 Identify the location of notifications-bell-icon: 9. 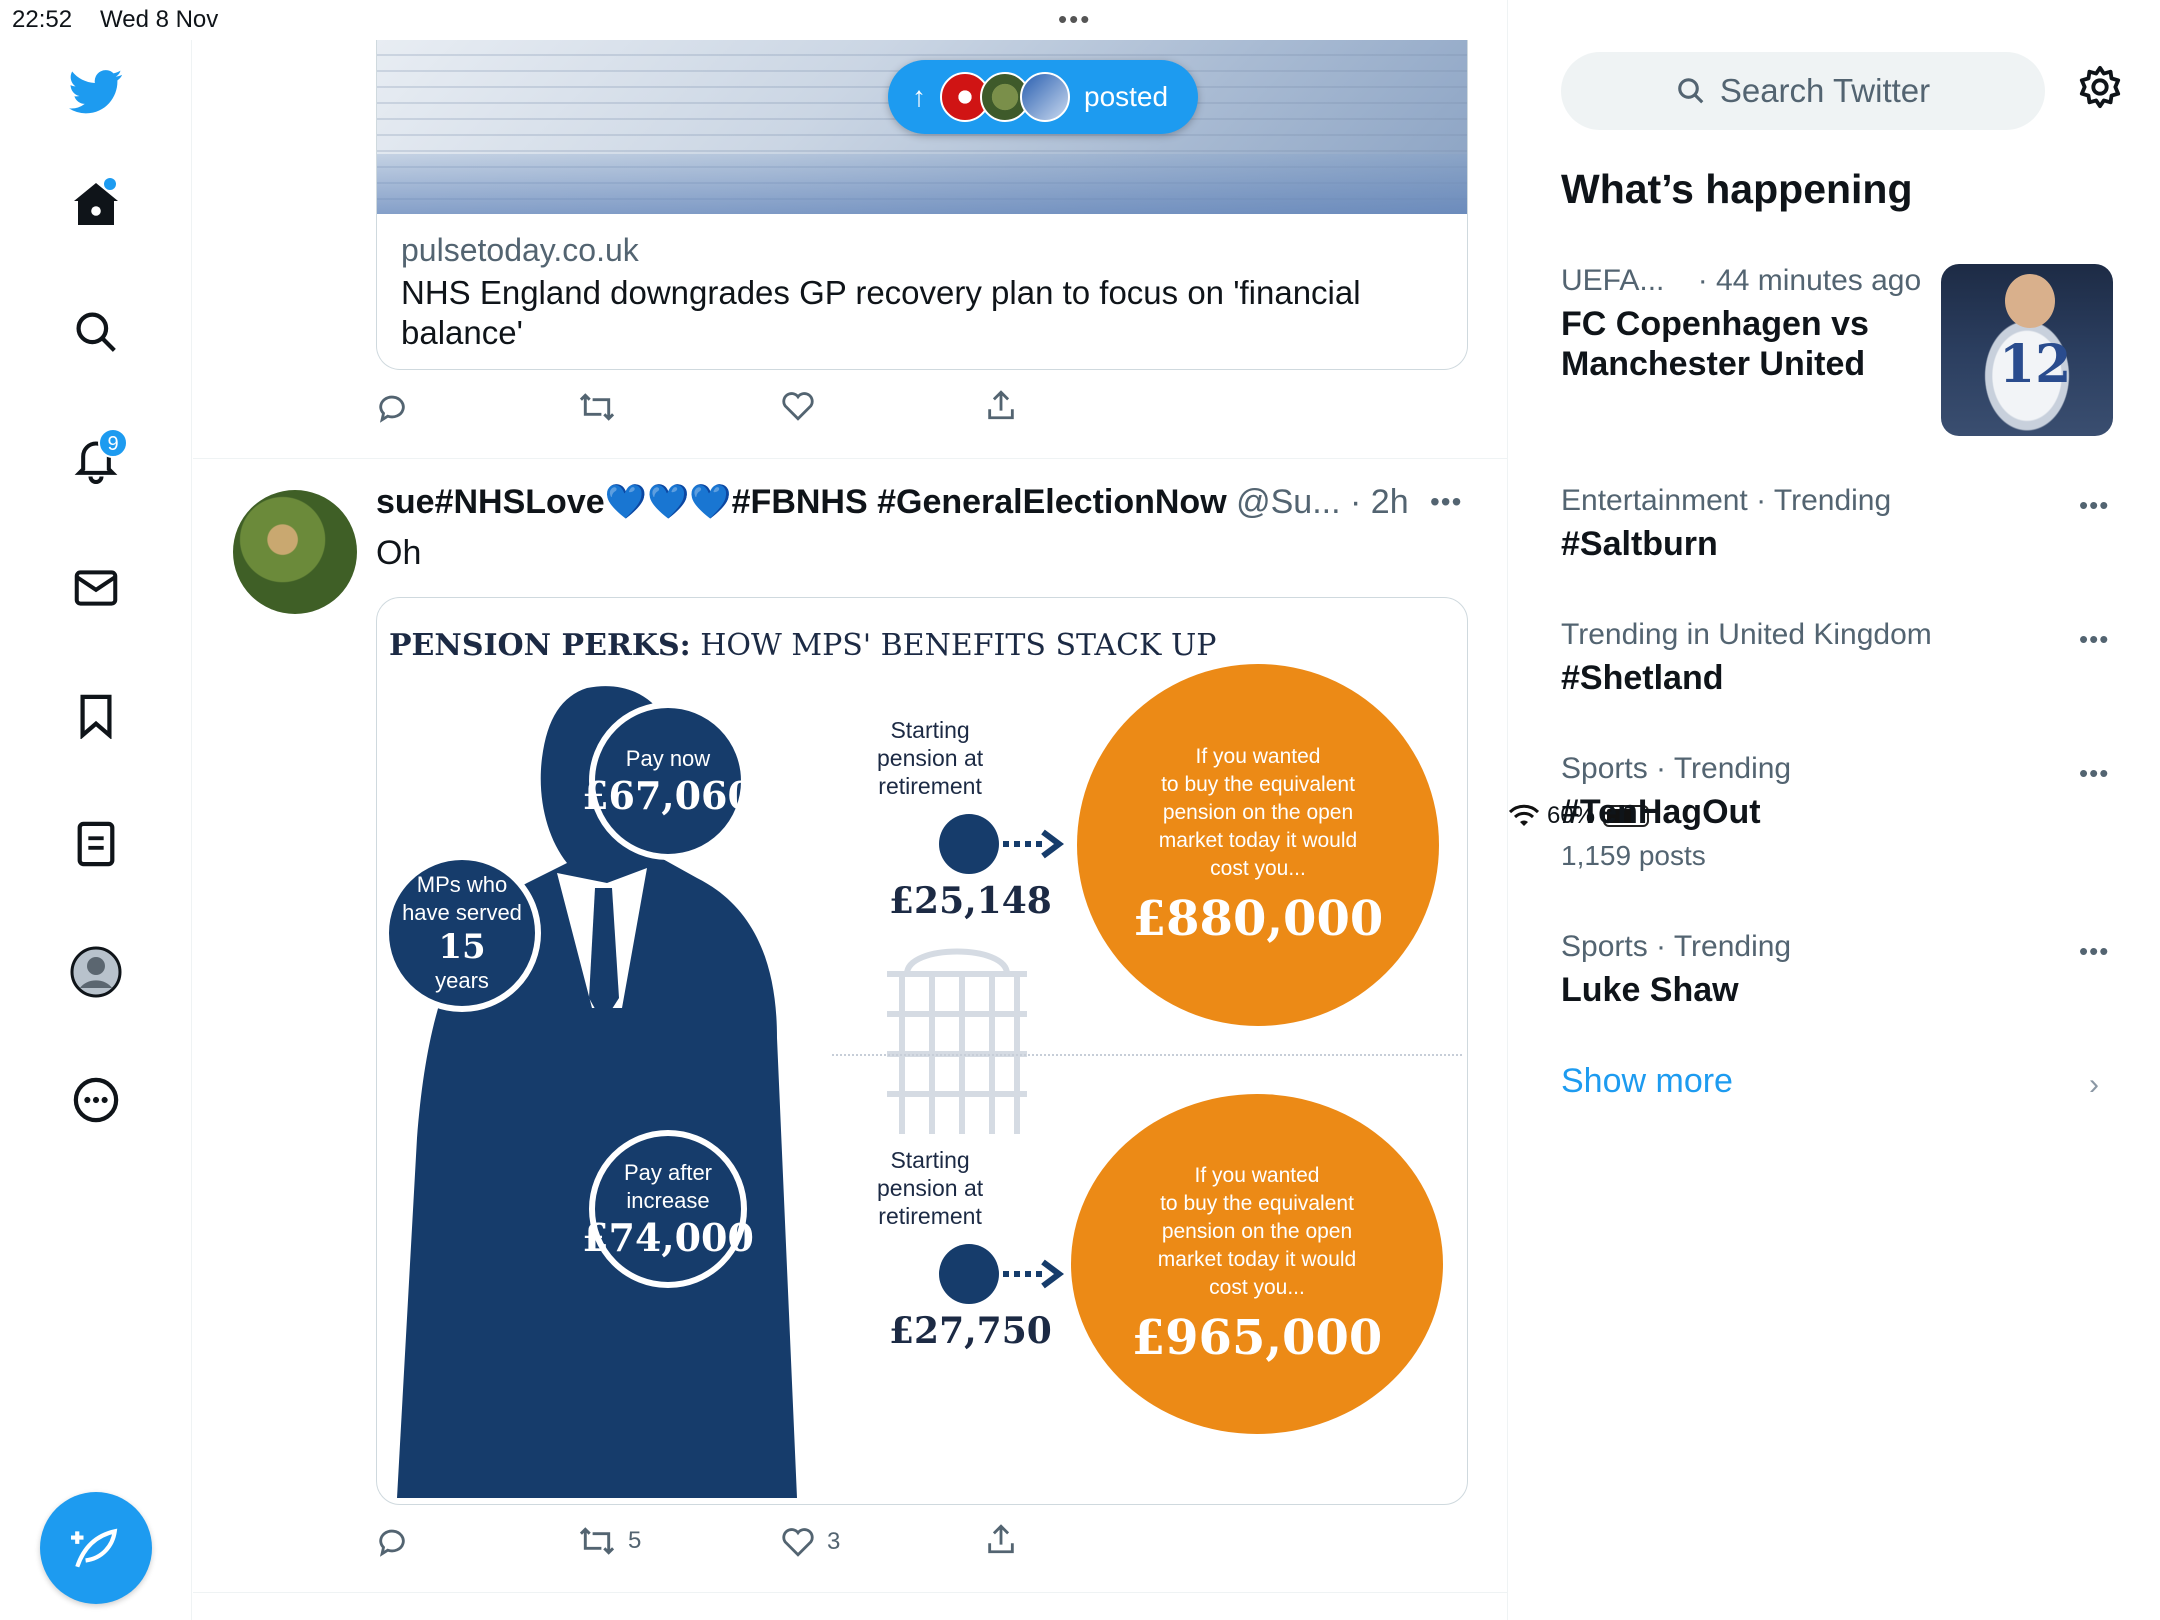
(96, 460).